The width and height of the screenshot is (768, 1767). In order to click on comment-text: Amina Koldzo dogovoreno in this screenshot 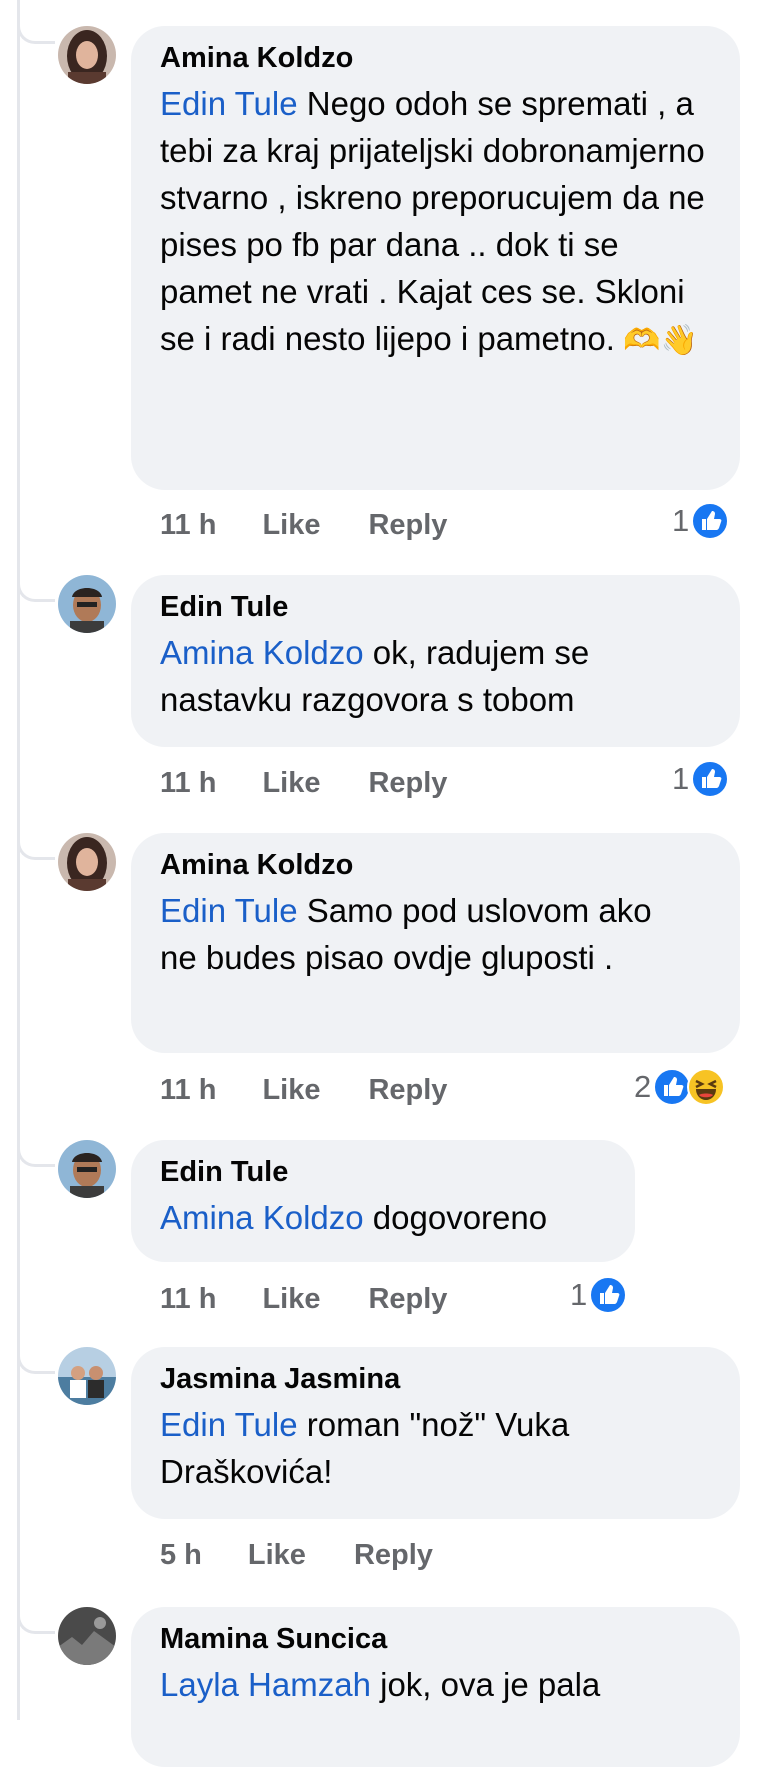, I will do `click(382, 1217)`.